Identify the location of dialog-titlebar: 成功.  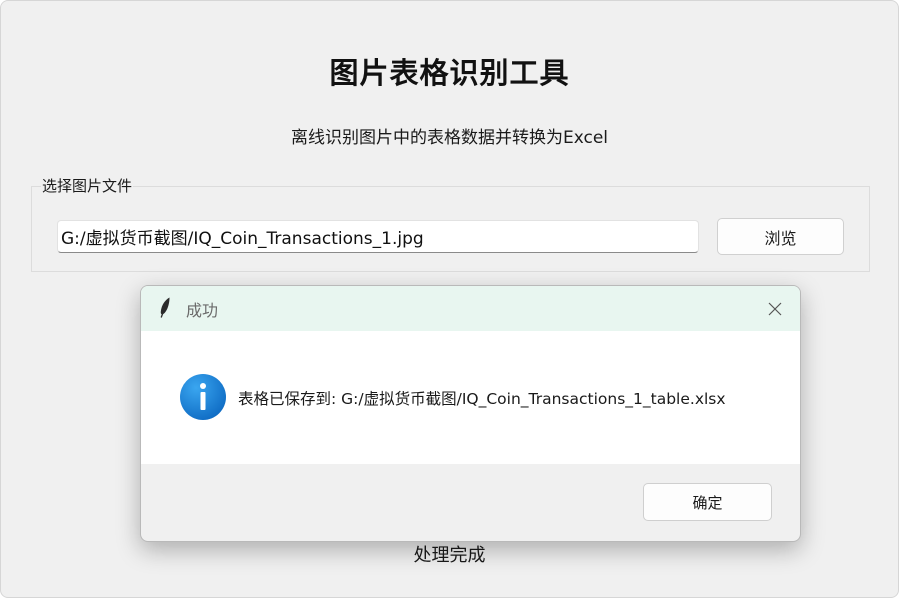
(470, 308).